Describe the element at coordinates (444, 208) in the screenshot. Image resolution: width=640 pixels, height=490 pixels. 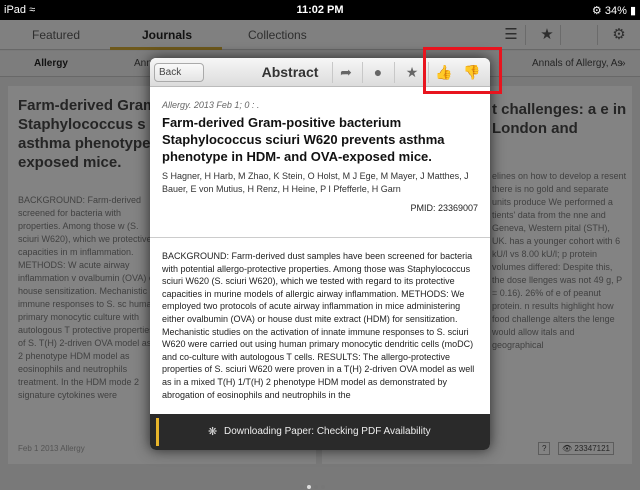
I see `pmid: PMID: 23369007` at that location.